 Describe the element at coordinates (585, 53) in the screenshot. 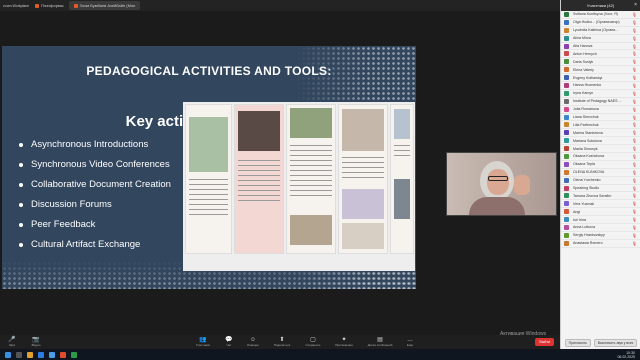

I see `participant-name: Anton Hernych` at that location.